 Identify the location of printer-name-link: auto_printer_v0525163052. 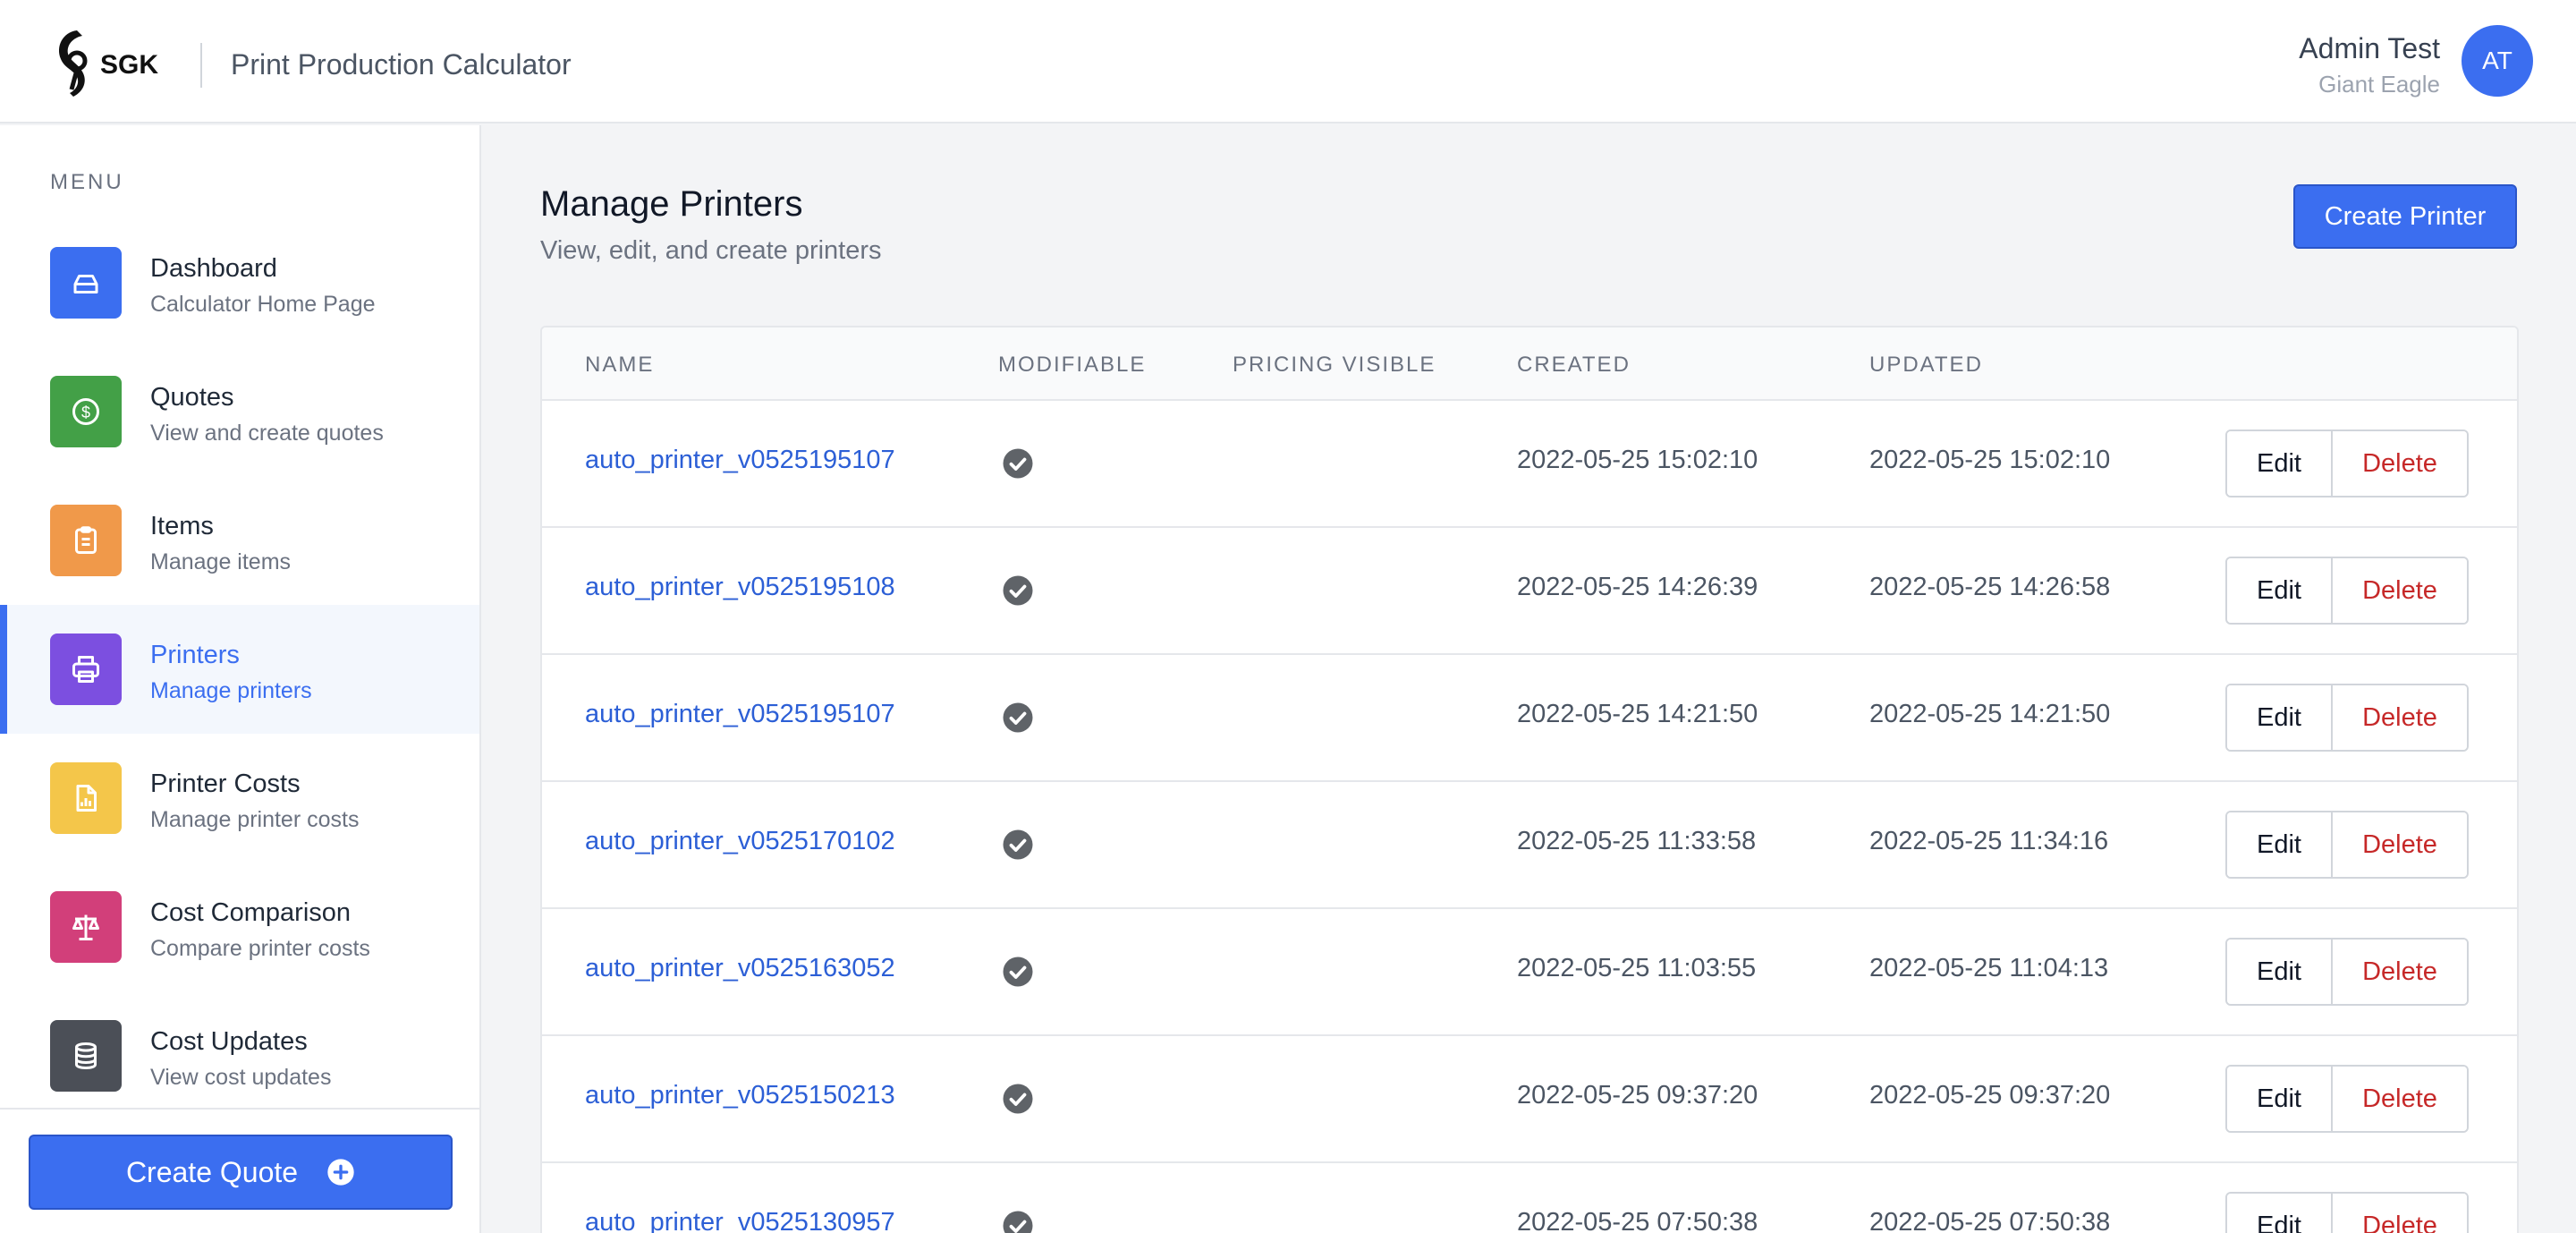
(740, 968).